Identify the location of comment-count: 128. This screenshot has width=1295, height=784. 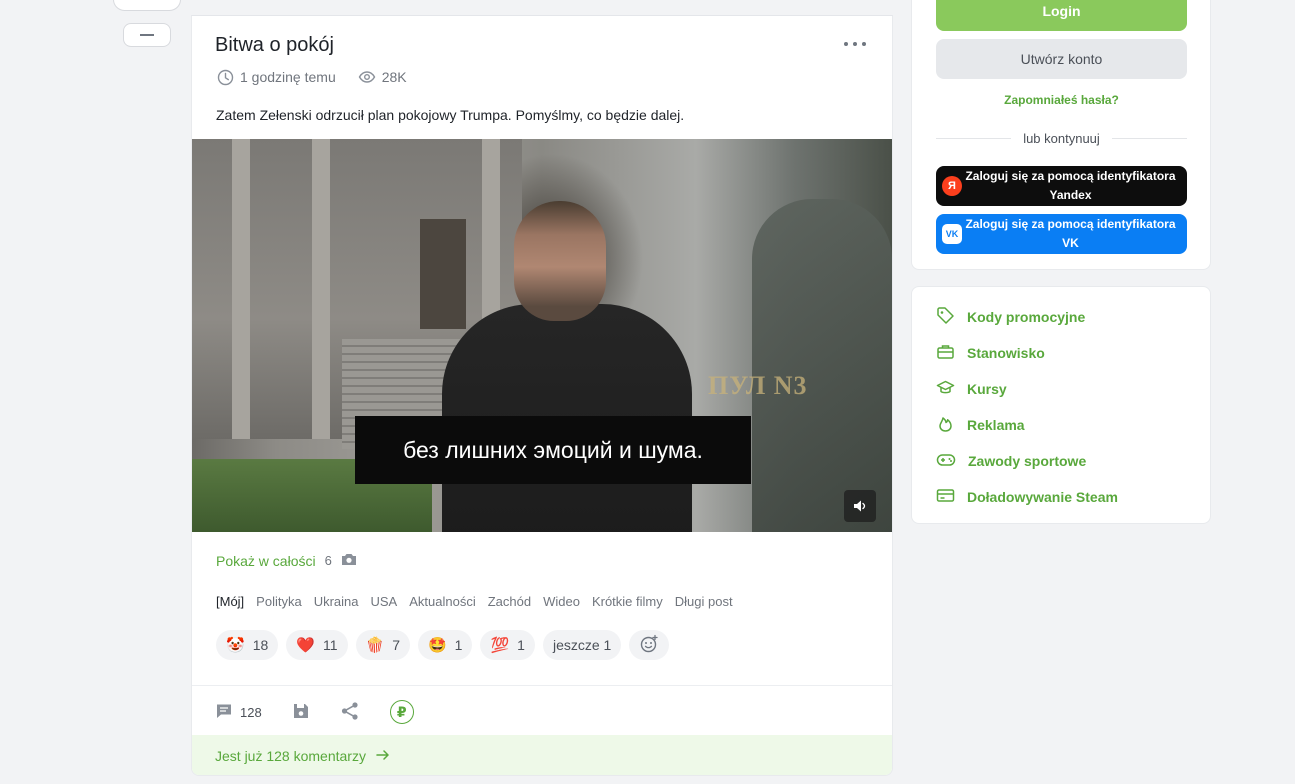
(251, 712).